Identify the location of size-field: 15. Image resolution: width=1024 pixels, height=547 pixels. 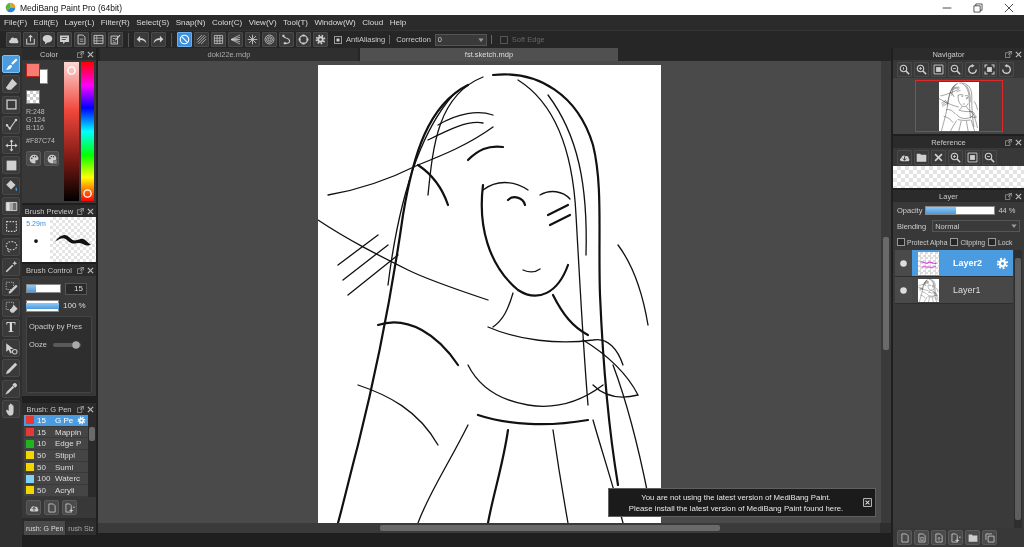
(76, 288).